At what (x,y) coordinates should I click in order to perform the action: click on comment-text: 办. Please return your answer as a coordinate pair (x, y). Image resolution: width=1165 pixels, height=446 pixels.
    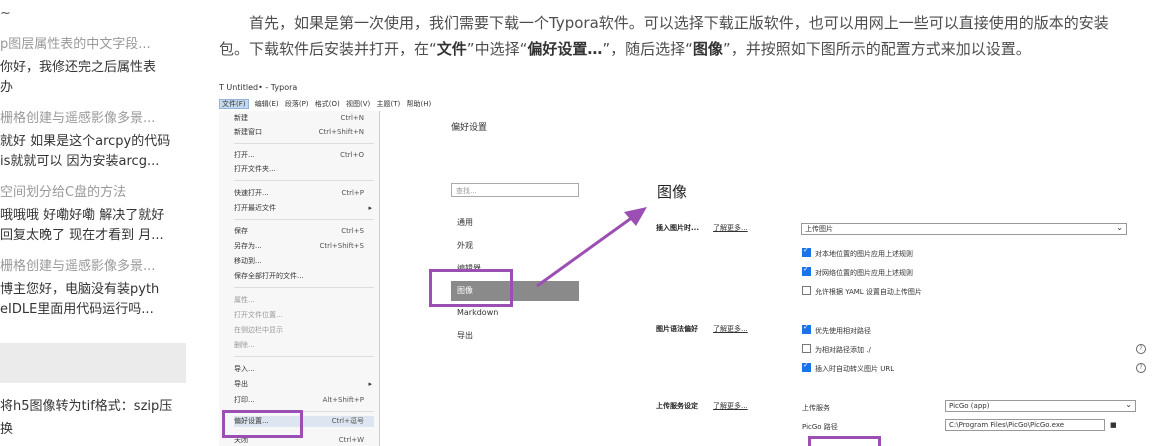
    Looking at the image, I should click on (7, 87).